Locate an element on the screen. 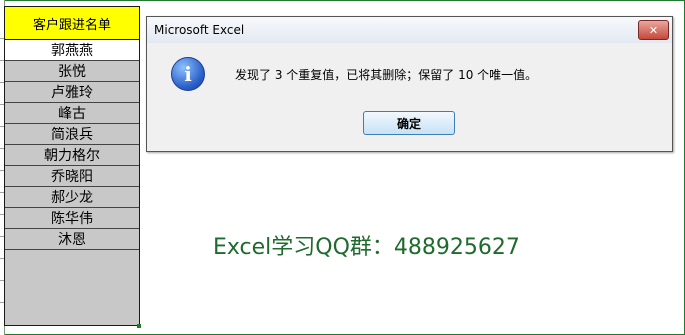 The height and width of the screenshot is (335, 685). list-item: 张悦 is located at coordinates (72, 71).